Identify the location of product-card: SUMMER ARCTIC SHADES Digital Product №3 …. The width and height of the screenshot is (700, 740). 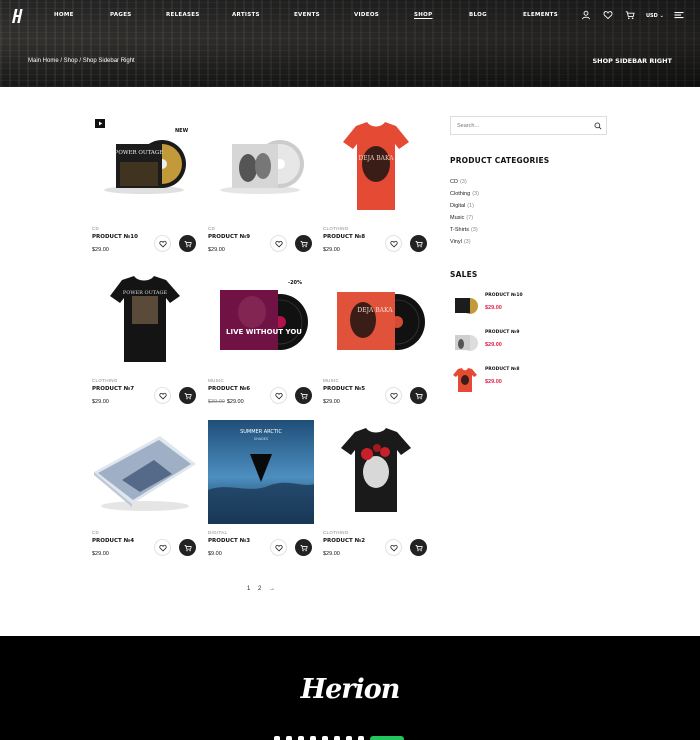
(261, 488).